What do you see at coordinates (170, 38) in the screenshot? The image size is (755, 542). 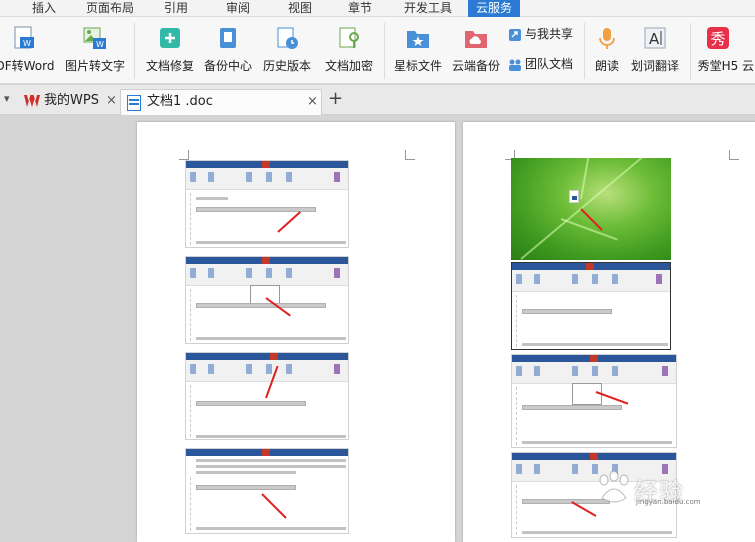 I see `doc-repair-icon` at bounding box center [170, 38].